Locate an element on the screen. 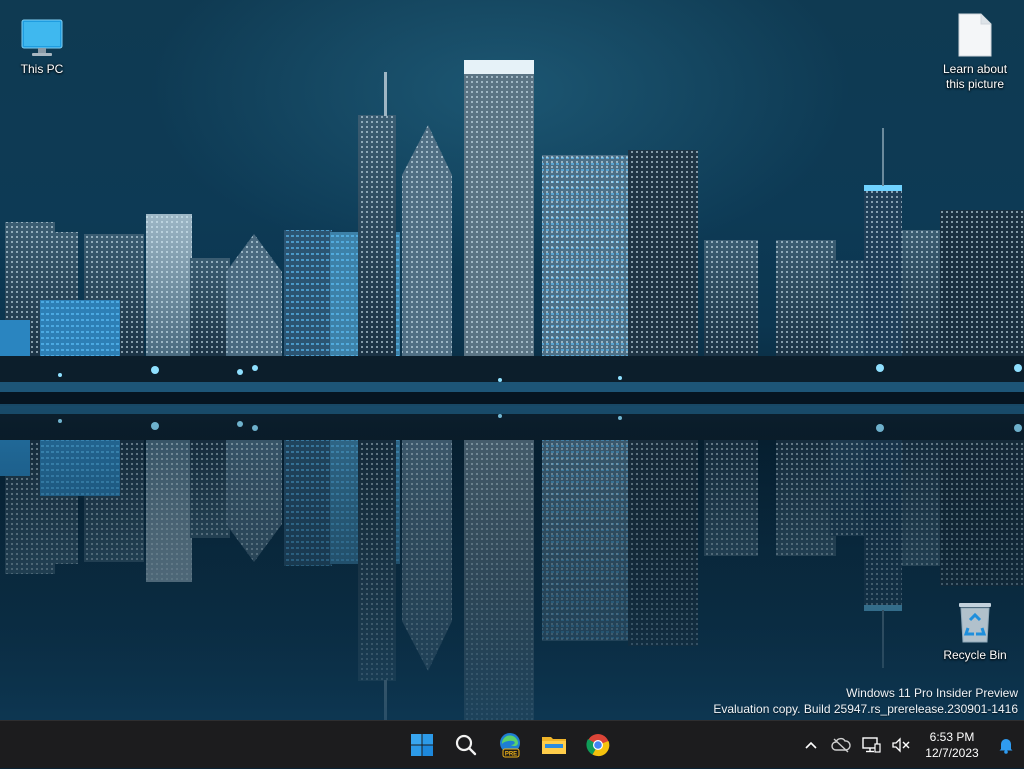 The width and height of the screenshot is (1024, 769). network-icon is located at coordinates (871, 745).